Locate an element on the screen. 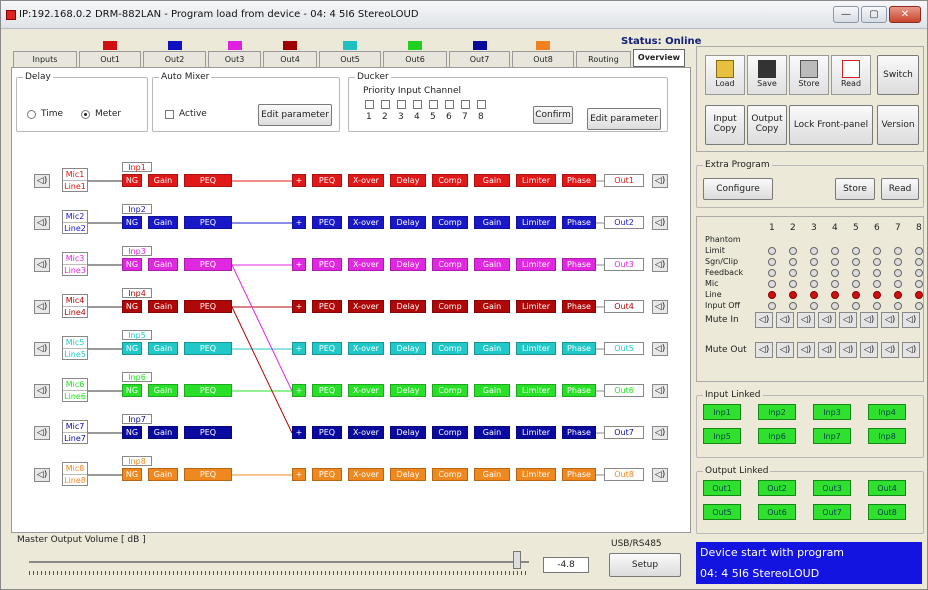 The height and width of the screenshot is (590, 928). mic-line-selector: Mic1 Line1 is located at coordinates (75, 180).